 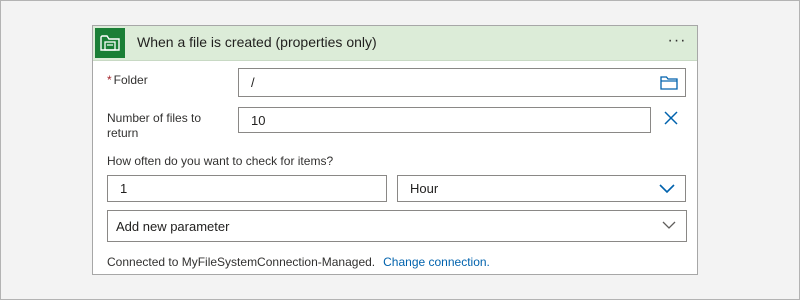 I want to click on trigger-title: When a file is created (properties only), so click(x=257, y=42).